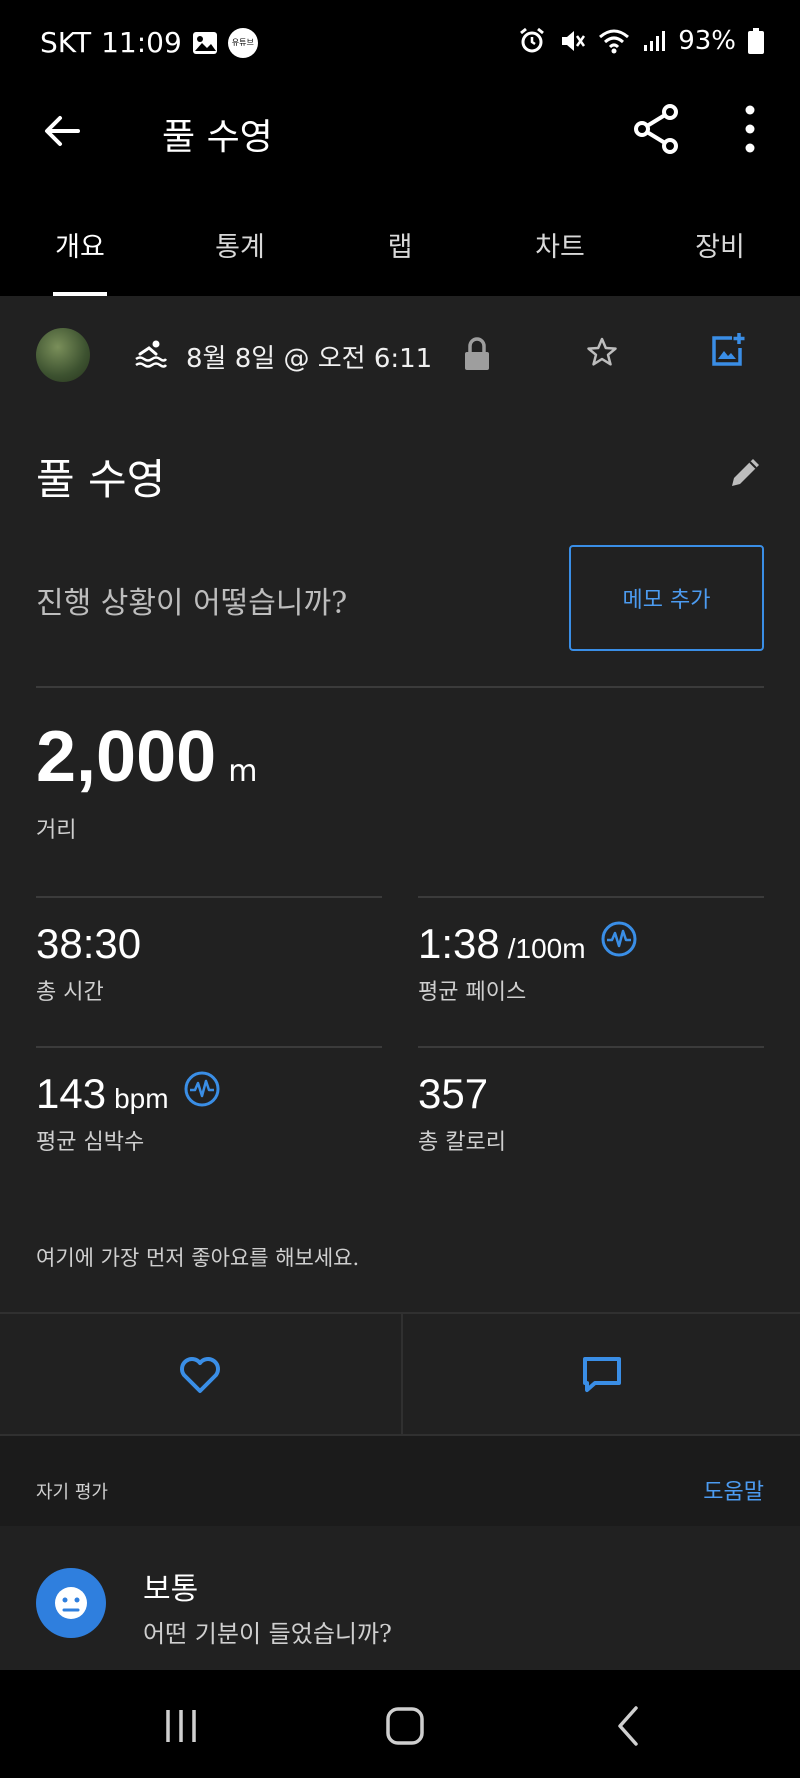 This screenshot has height=1778, width=800. Describe the element at coordinates (733, 1490) in the screenshot. I see `help-link: 도움말` at that location.